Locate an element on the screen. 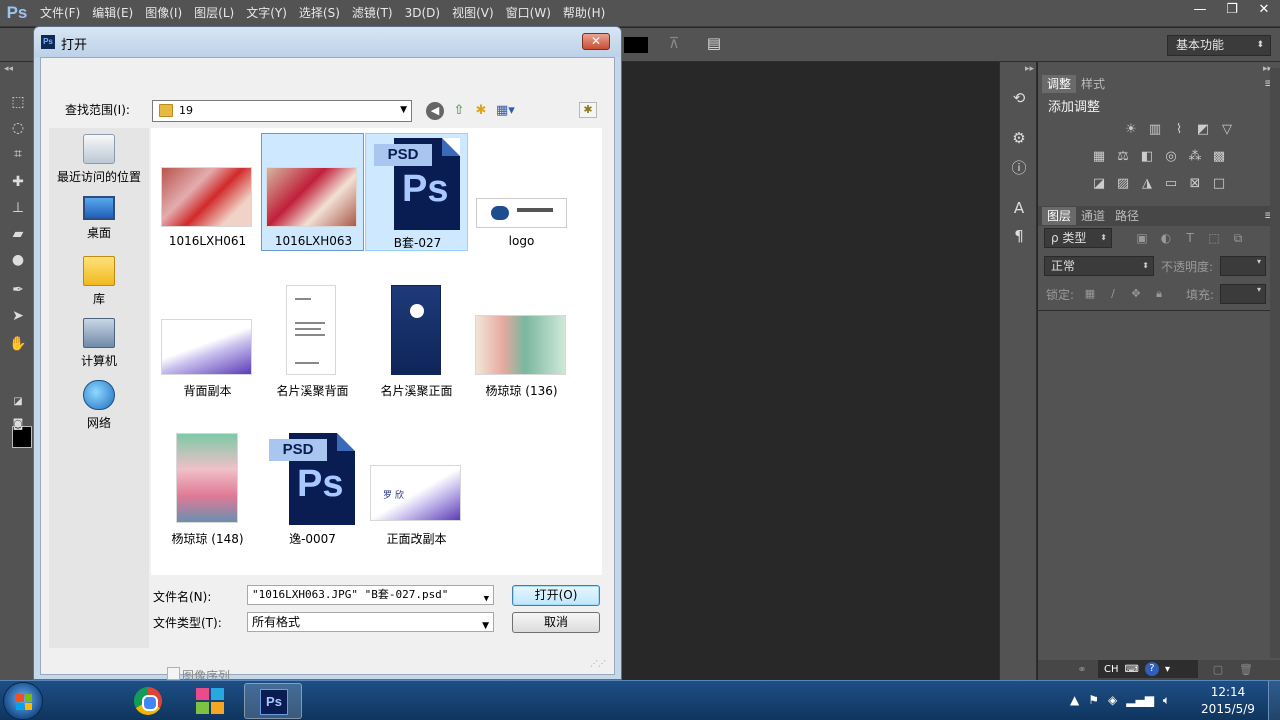 The height and width of the screenshot is (720, 1280). taskbar-photoshop: Ps is located at coordinates (273, 701).